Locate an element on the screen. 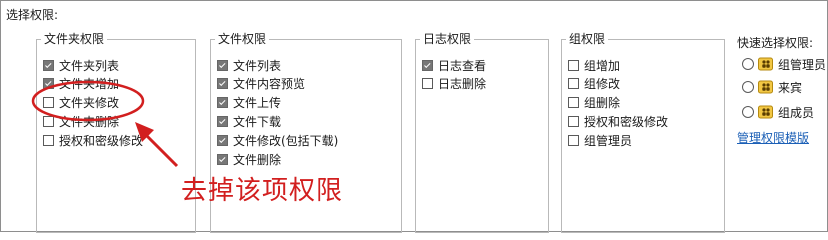 The width and height of the screenshot is (828, 240). checkbox-log-view: 日志查看 is located at coordinates (454, 65).